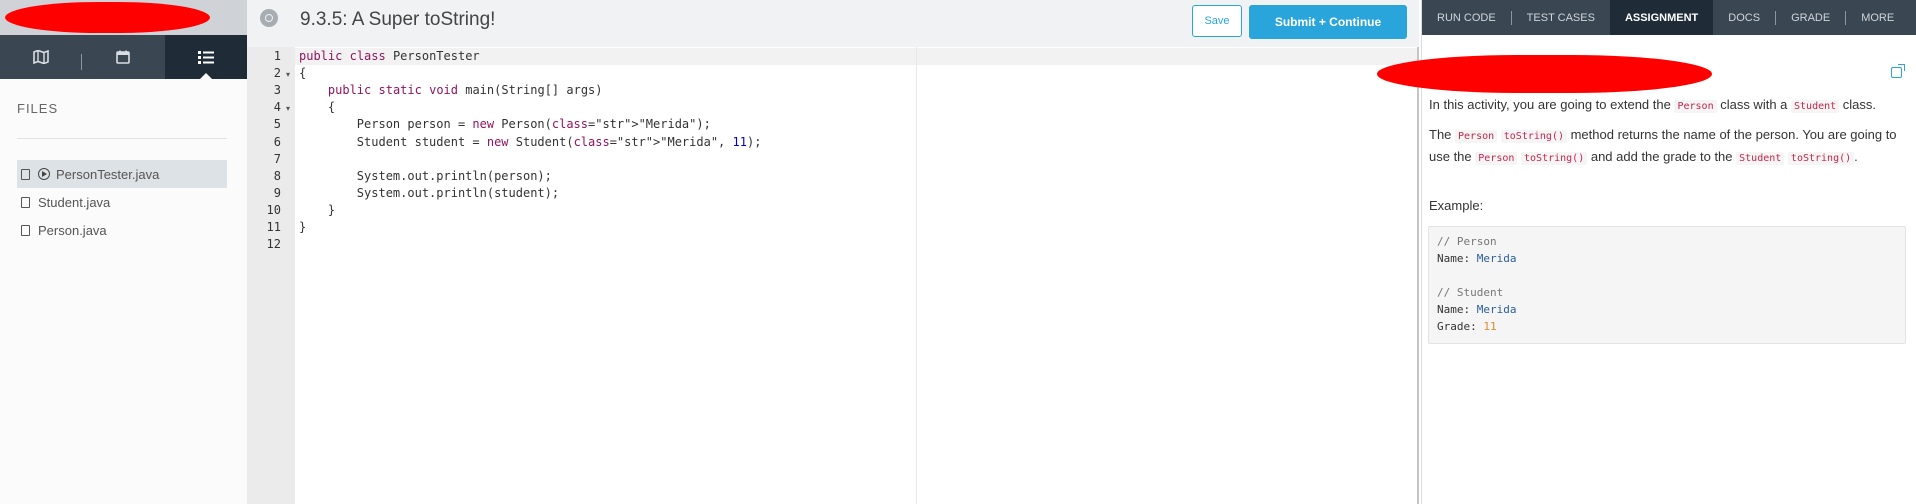  I want to click on page-title: 9.3.5: A Super toString!, so click(398, 19).